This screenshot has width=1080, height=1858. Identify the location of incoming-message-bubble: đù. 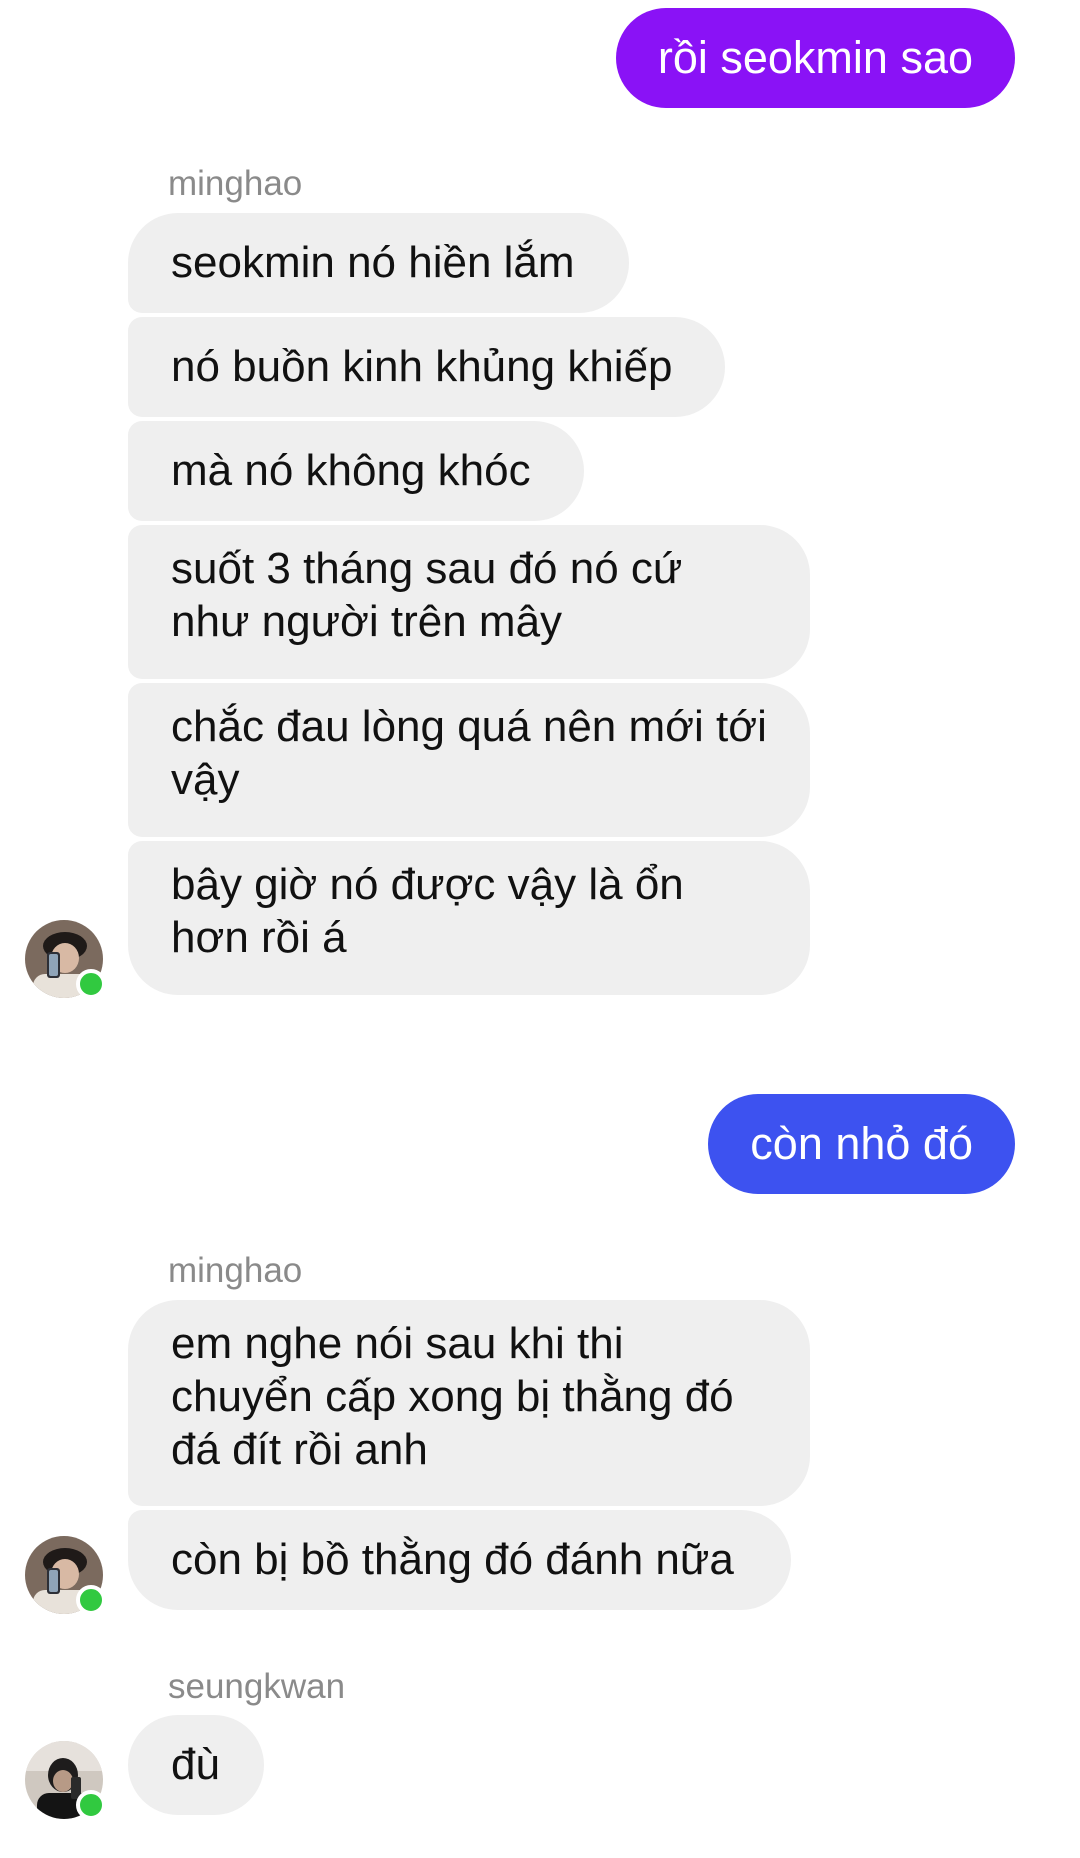
(196, 1765).